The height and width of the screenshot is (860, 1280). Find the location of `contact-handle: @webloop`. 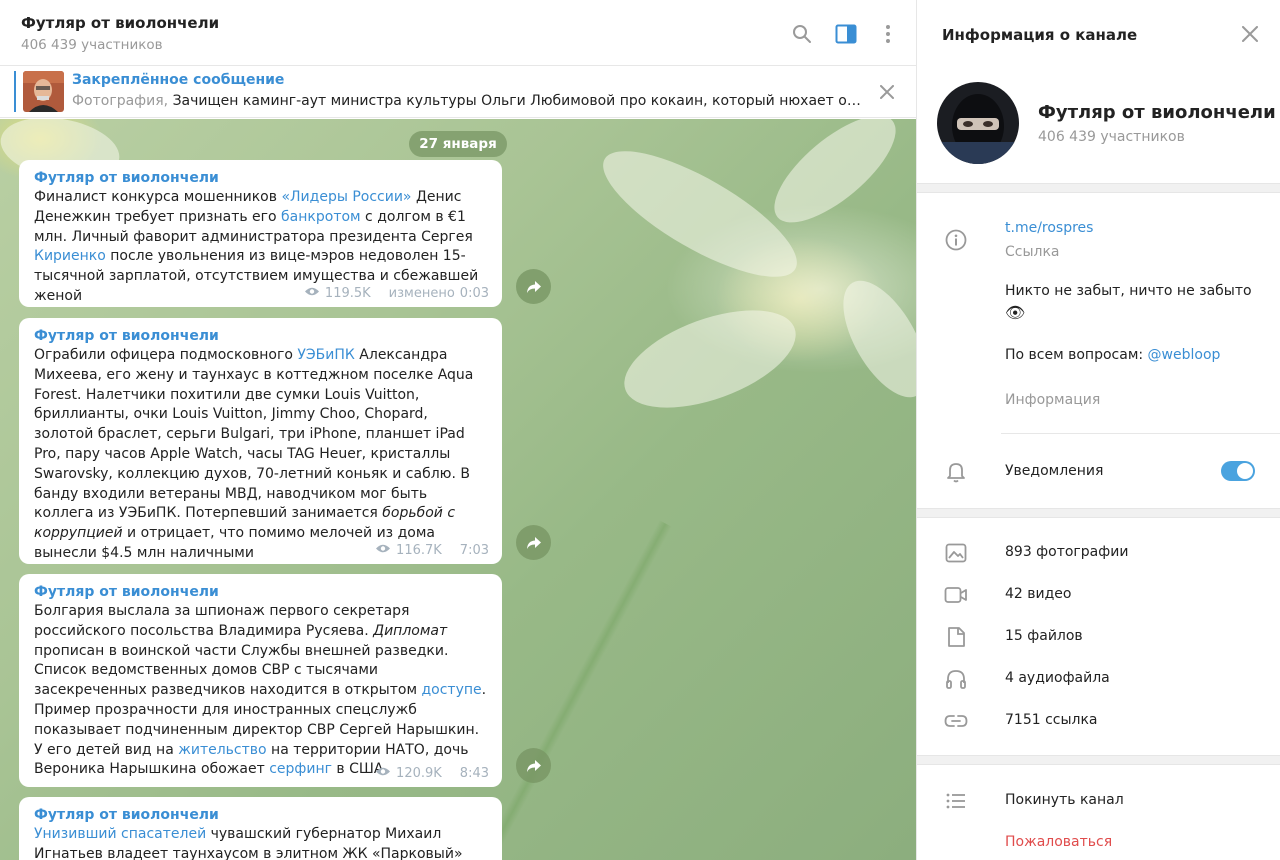

contact-handle: @webloop is located at coordinates (1184, 355).